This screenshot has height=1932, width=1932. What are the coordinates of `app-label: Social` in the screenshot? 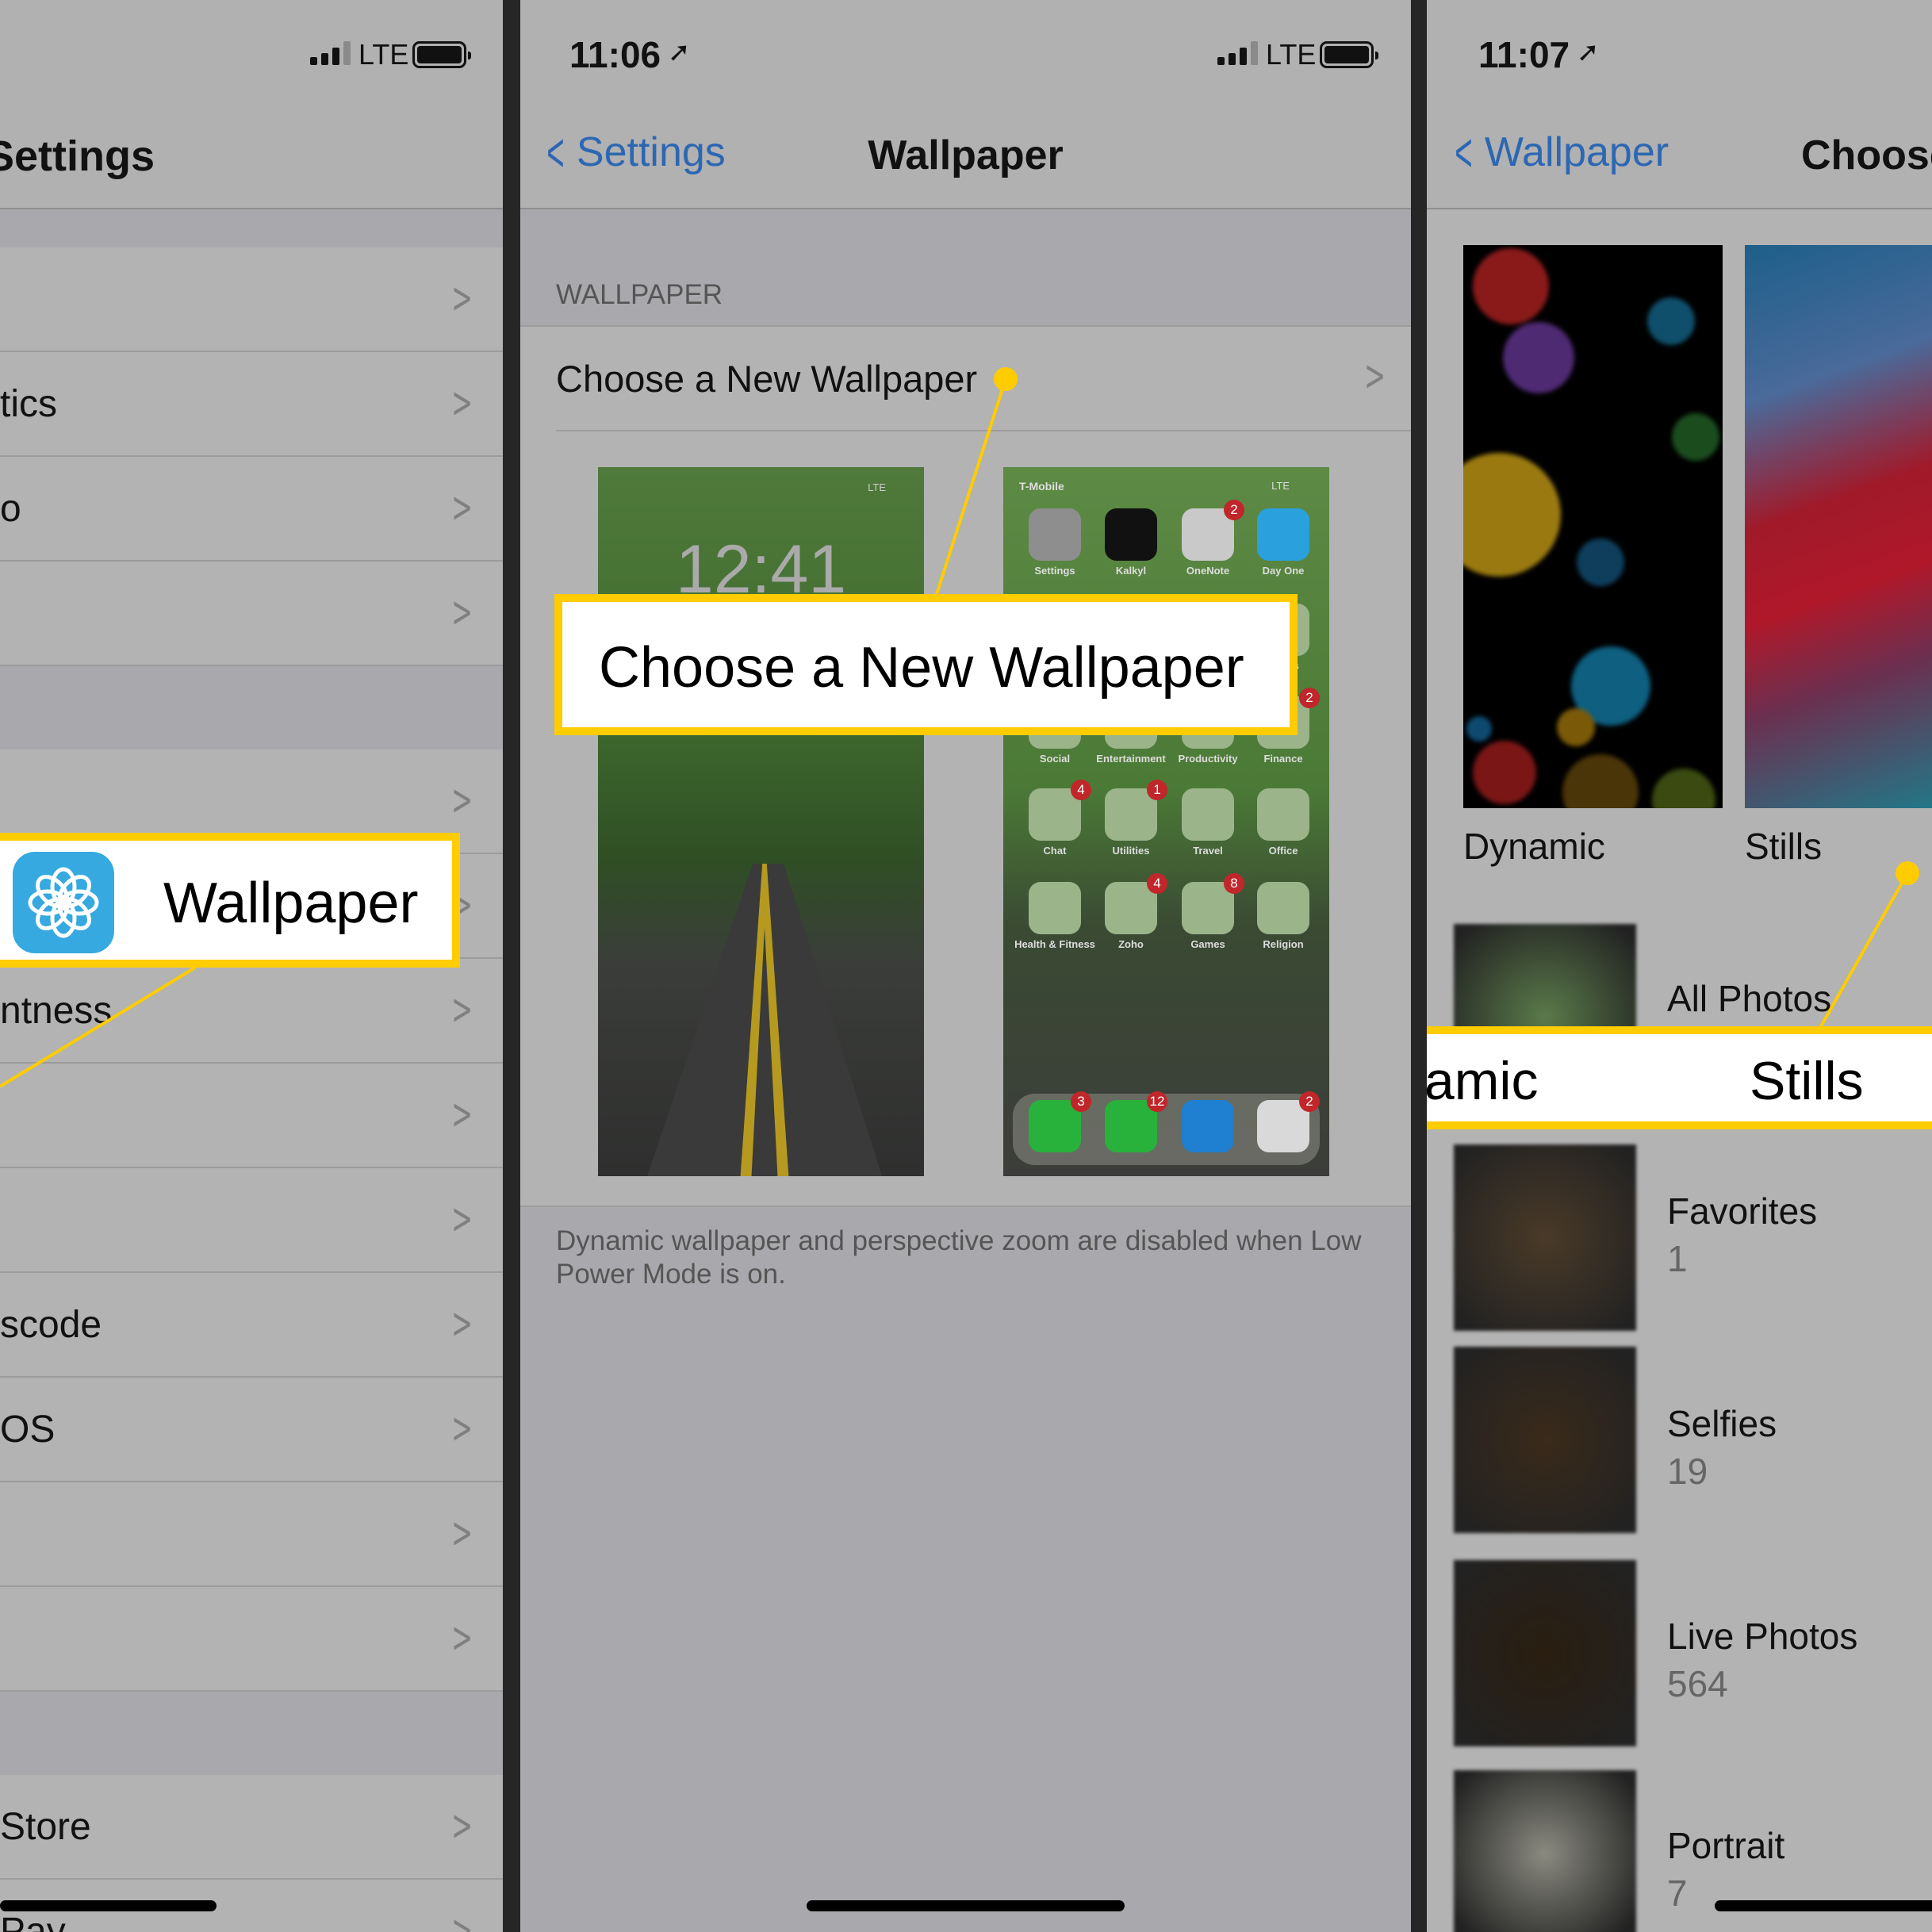 It's located at (1055, 759).